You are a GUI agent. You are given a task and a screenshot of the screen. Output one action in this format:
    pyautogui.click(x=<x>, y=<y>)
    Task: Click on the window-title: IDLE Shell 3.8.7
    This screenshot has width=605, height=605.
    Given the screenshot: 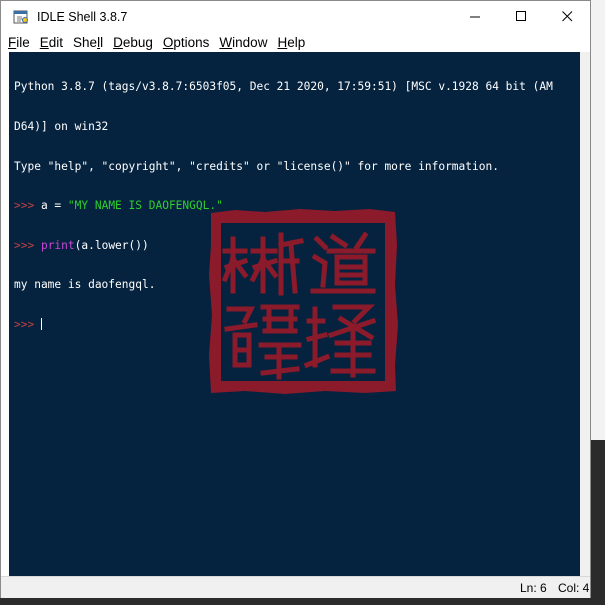 What is the action you would take?
    pyautogui.click(x=82, y=16)
    